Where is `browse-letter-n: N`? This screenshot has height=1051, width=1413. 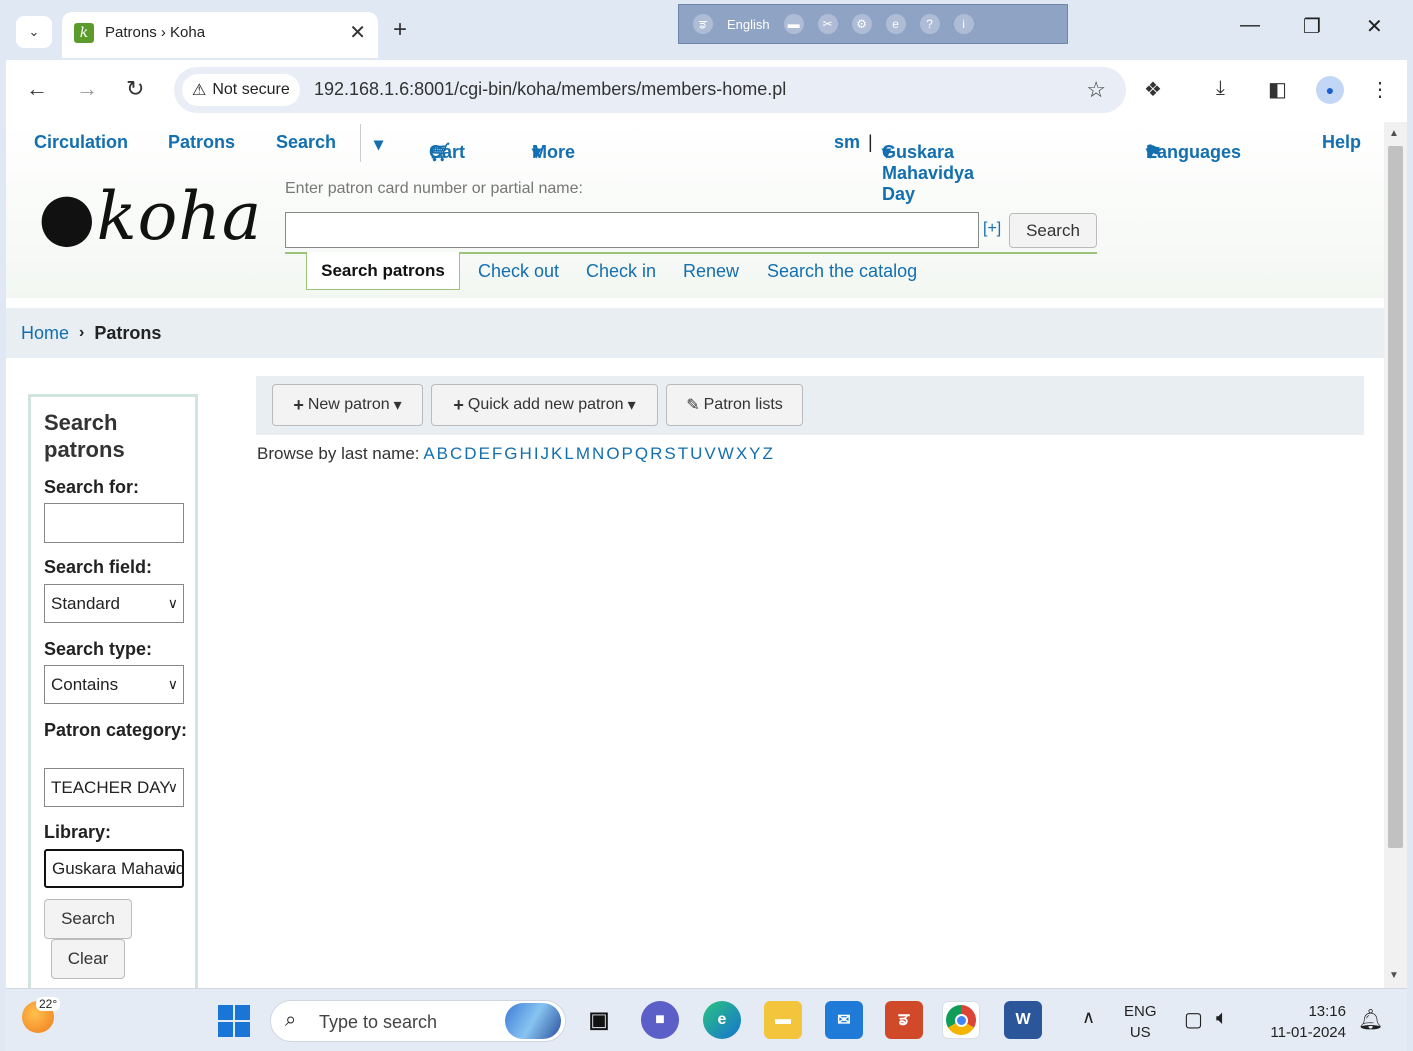 browse-letter-n: N is located at coordinates (598, 453).